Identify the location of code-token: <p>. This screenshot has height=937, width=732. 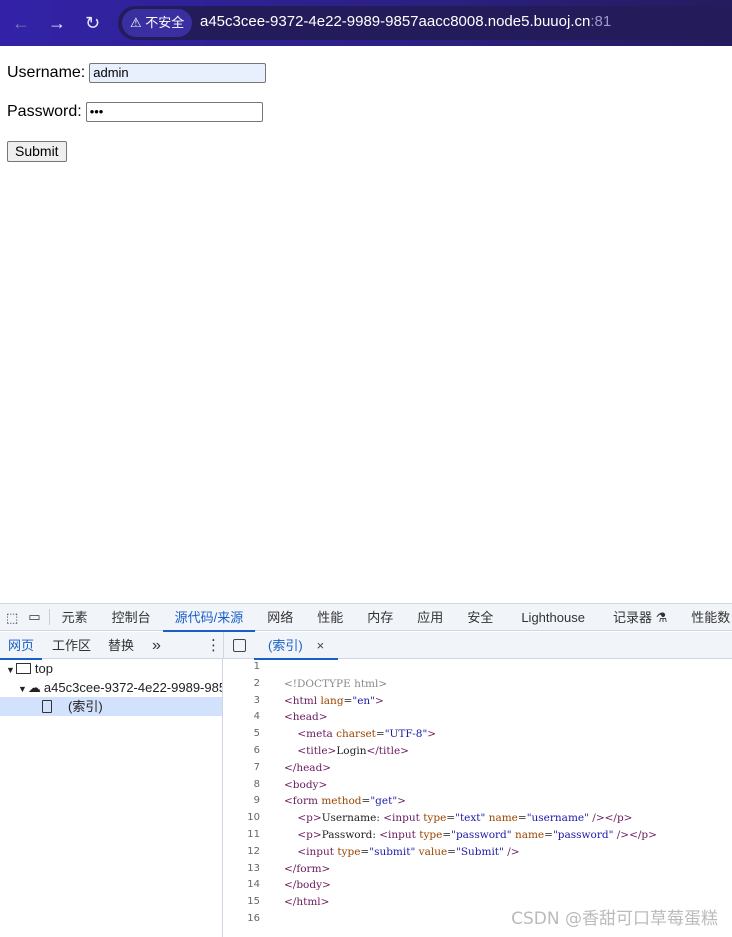
(309, 834).